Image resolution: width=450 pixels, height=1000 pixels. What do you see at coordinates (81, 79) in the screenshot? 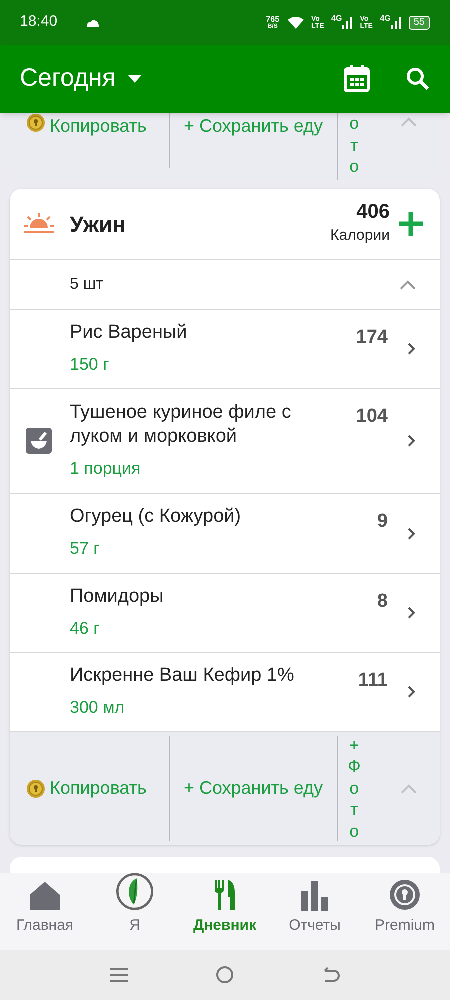
I see `date-dropdown: Сегодня` at bounding box center [81, 79].